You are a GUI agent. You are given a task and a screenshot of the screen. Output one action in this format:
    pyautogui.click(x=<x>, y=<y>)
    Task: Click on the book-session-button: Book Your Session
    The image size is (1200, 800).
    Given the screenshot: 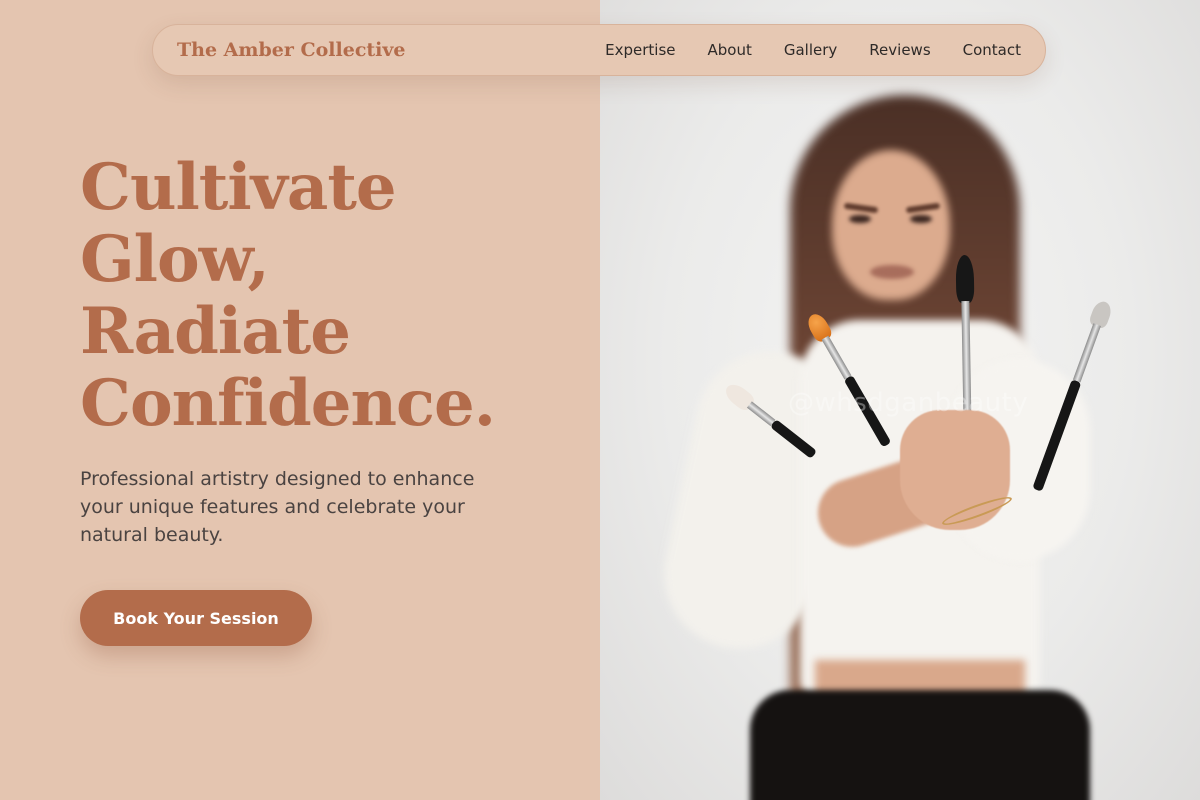 What is the action you would take?
    pyautogui.click(x=196, y=618)
    